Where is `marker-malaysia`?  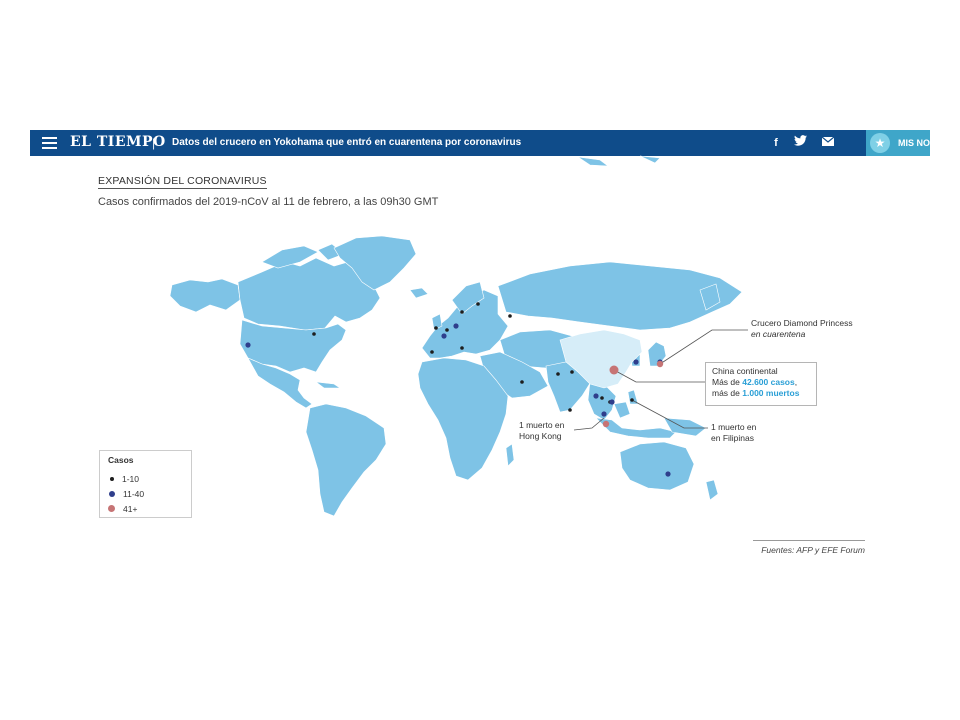
marker-malaysia is located at coordinates (604, 414).